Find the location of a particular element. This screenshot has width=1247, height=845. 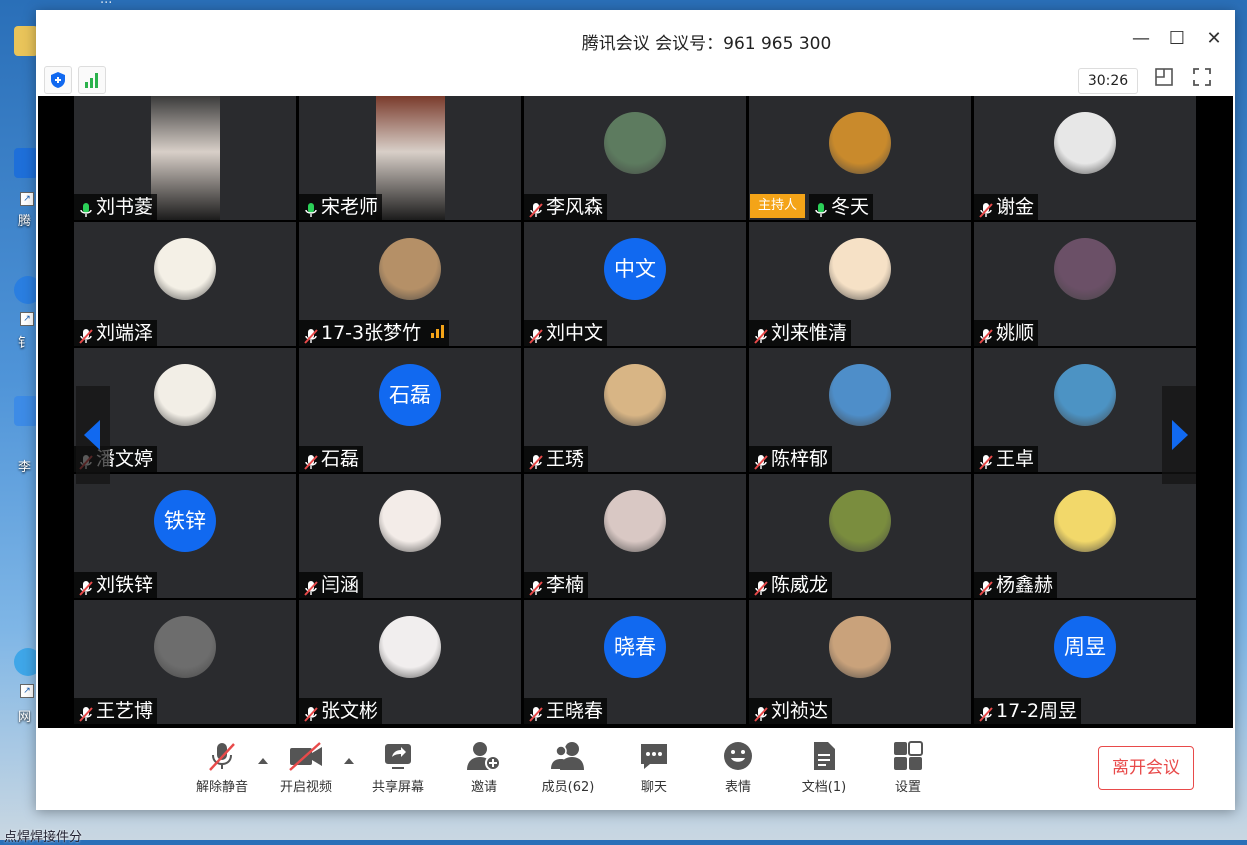

participant-name: 刘来惟清 is located at coordinates (800, 333).